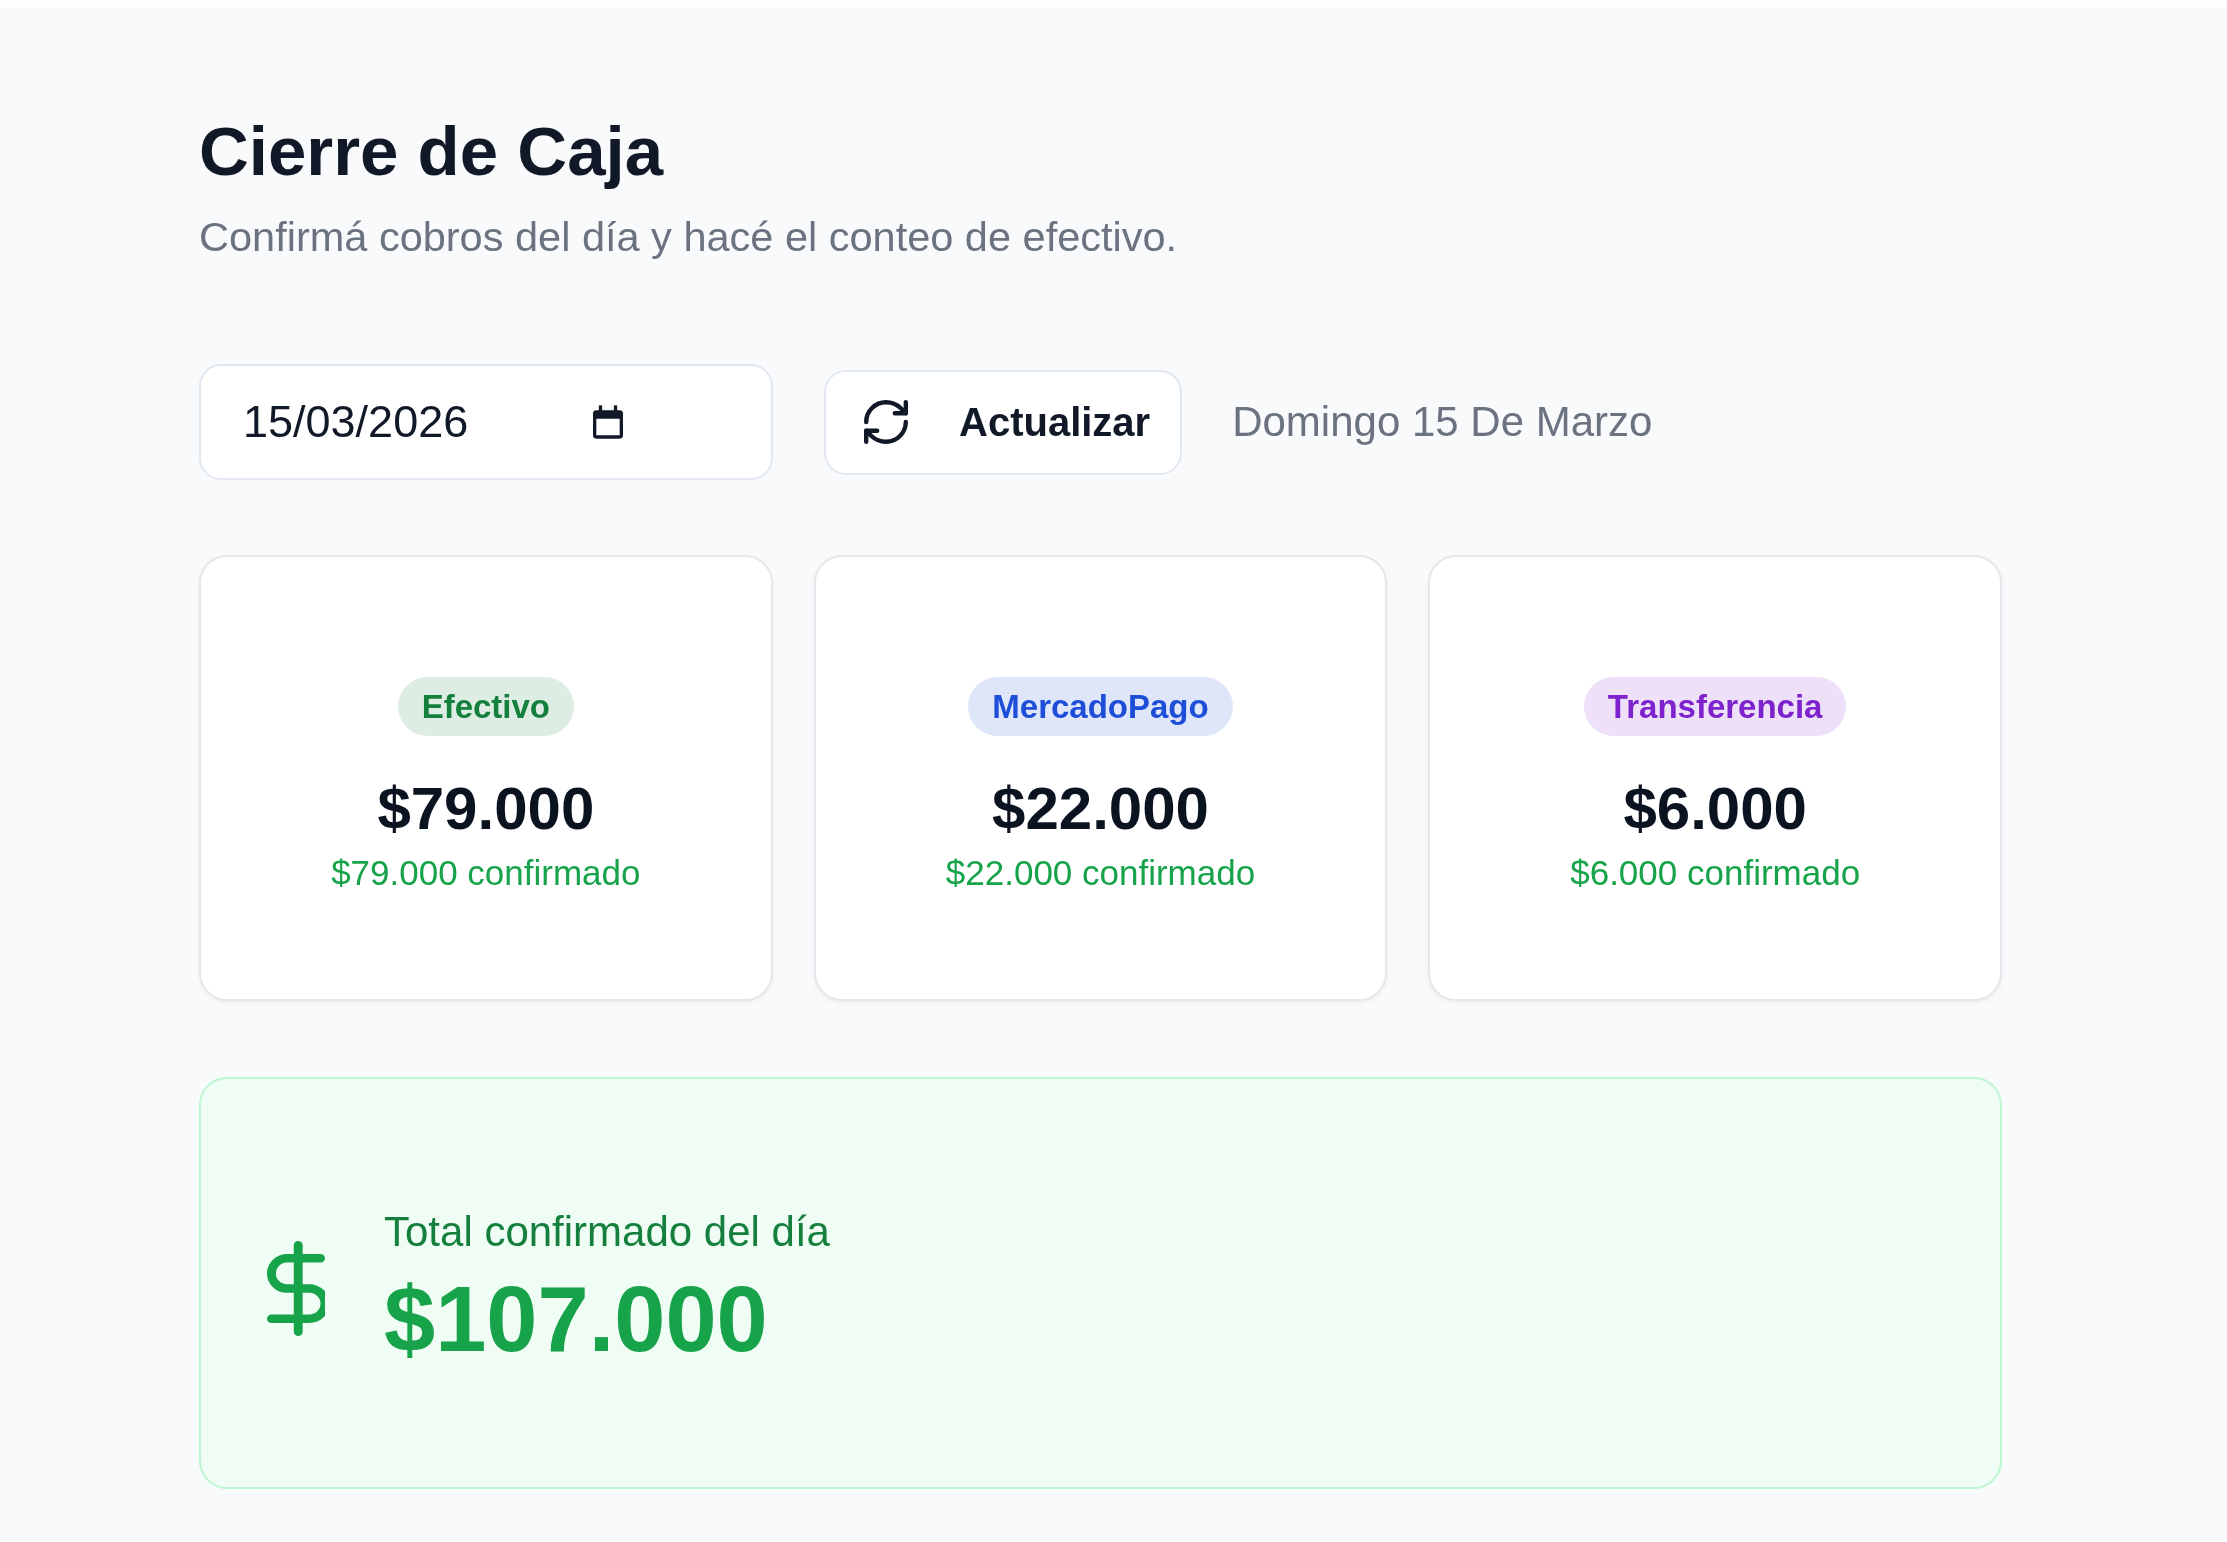 Image resolution: width=2227 pixels, height=1542 pixels. What do you see at coordinates (1715, 808) in the screenshot?
I see `card-amount: $6.000` at bounding box center [1715, 808].